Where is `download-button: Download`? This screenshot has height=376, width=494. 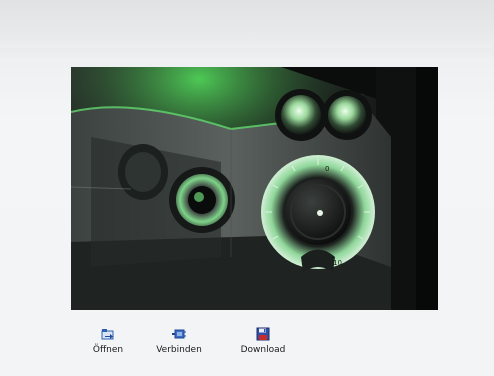 download-button: Download is located at coordinates (263, 340).